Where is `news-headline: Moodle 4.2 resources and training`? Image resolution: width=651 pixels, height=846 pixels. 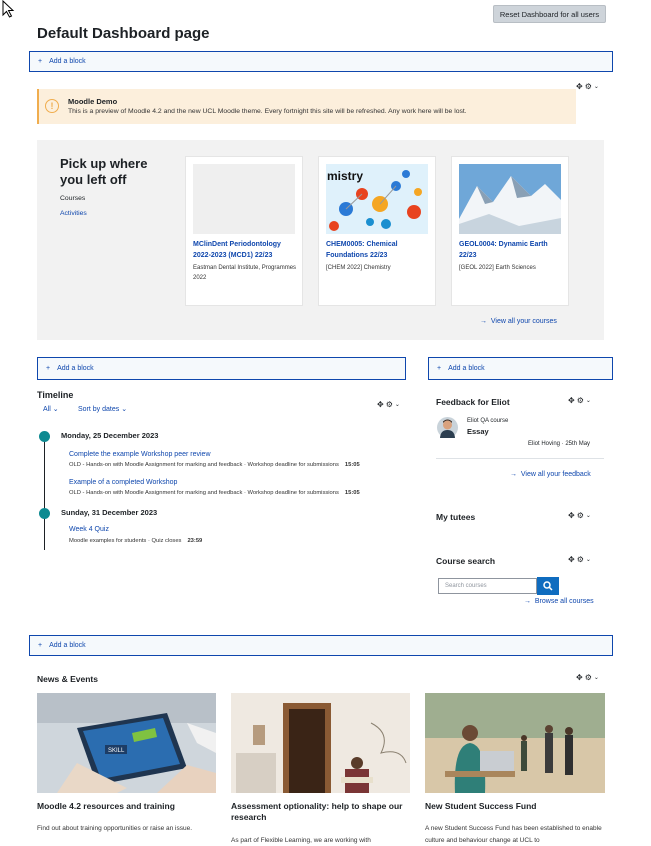 news-headline: Moodle 4.2 resources and training is located at coordinates (127, 806).